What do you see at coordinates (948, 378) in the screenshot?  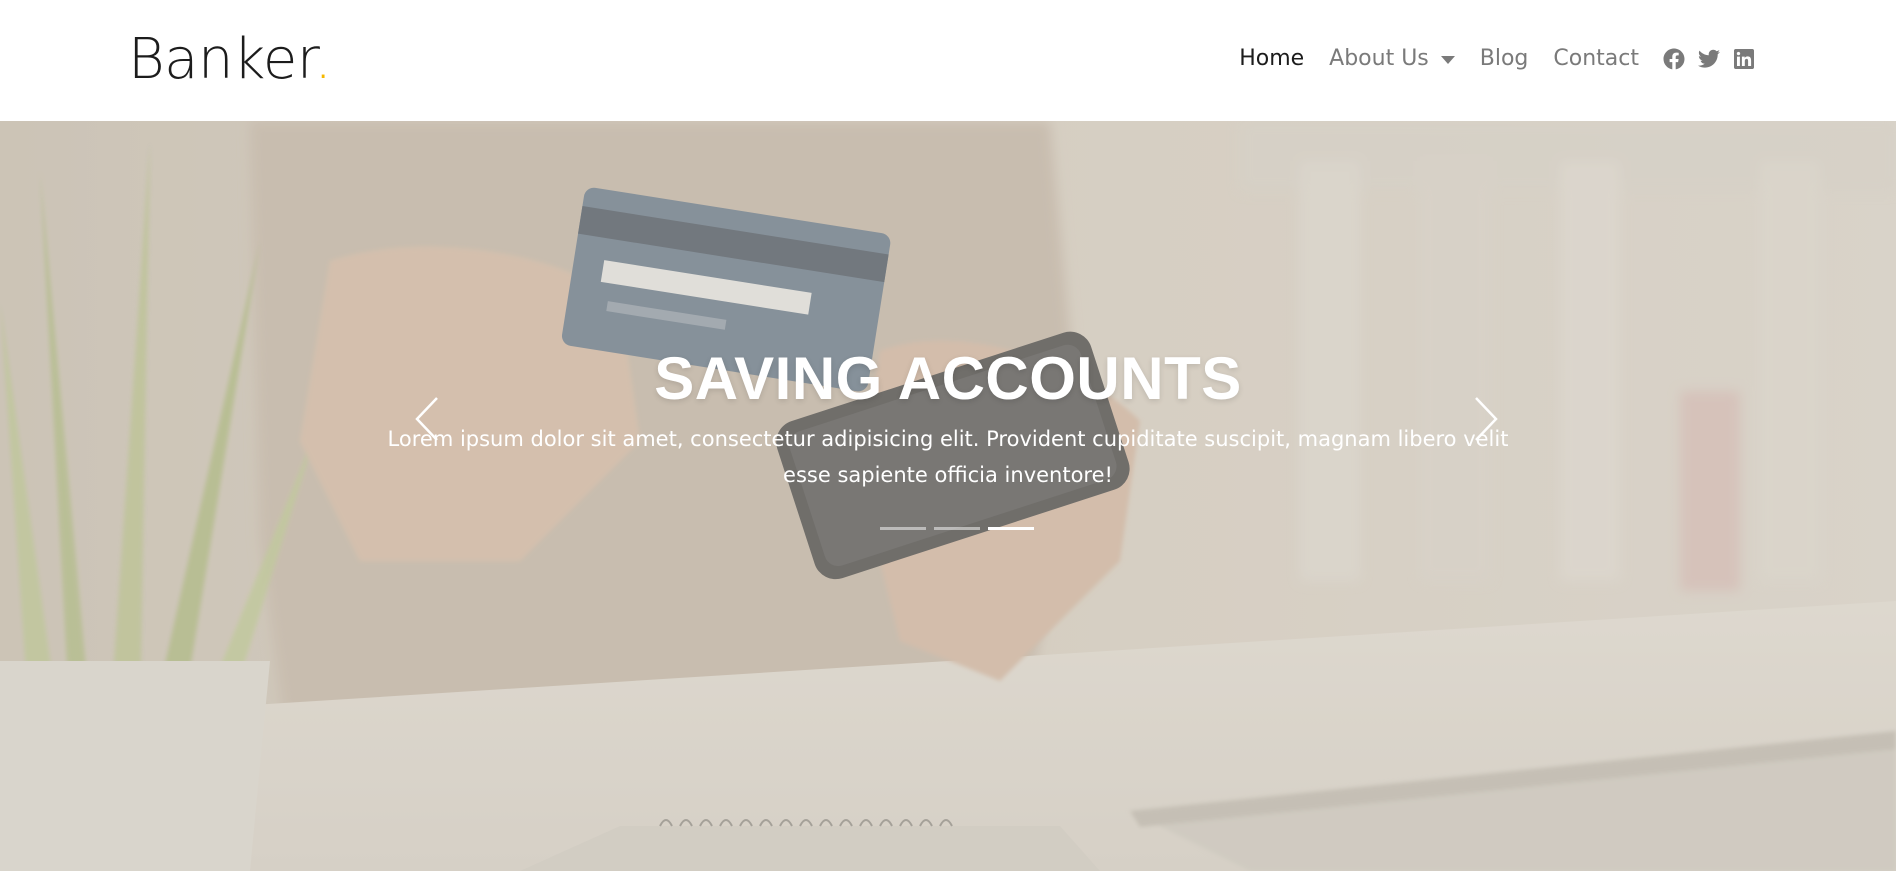 I see `hero-title: SAVING ACCOUNTS` at bounding box center [948, 378].